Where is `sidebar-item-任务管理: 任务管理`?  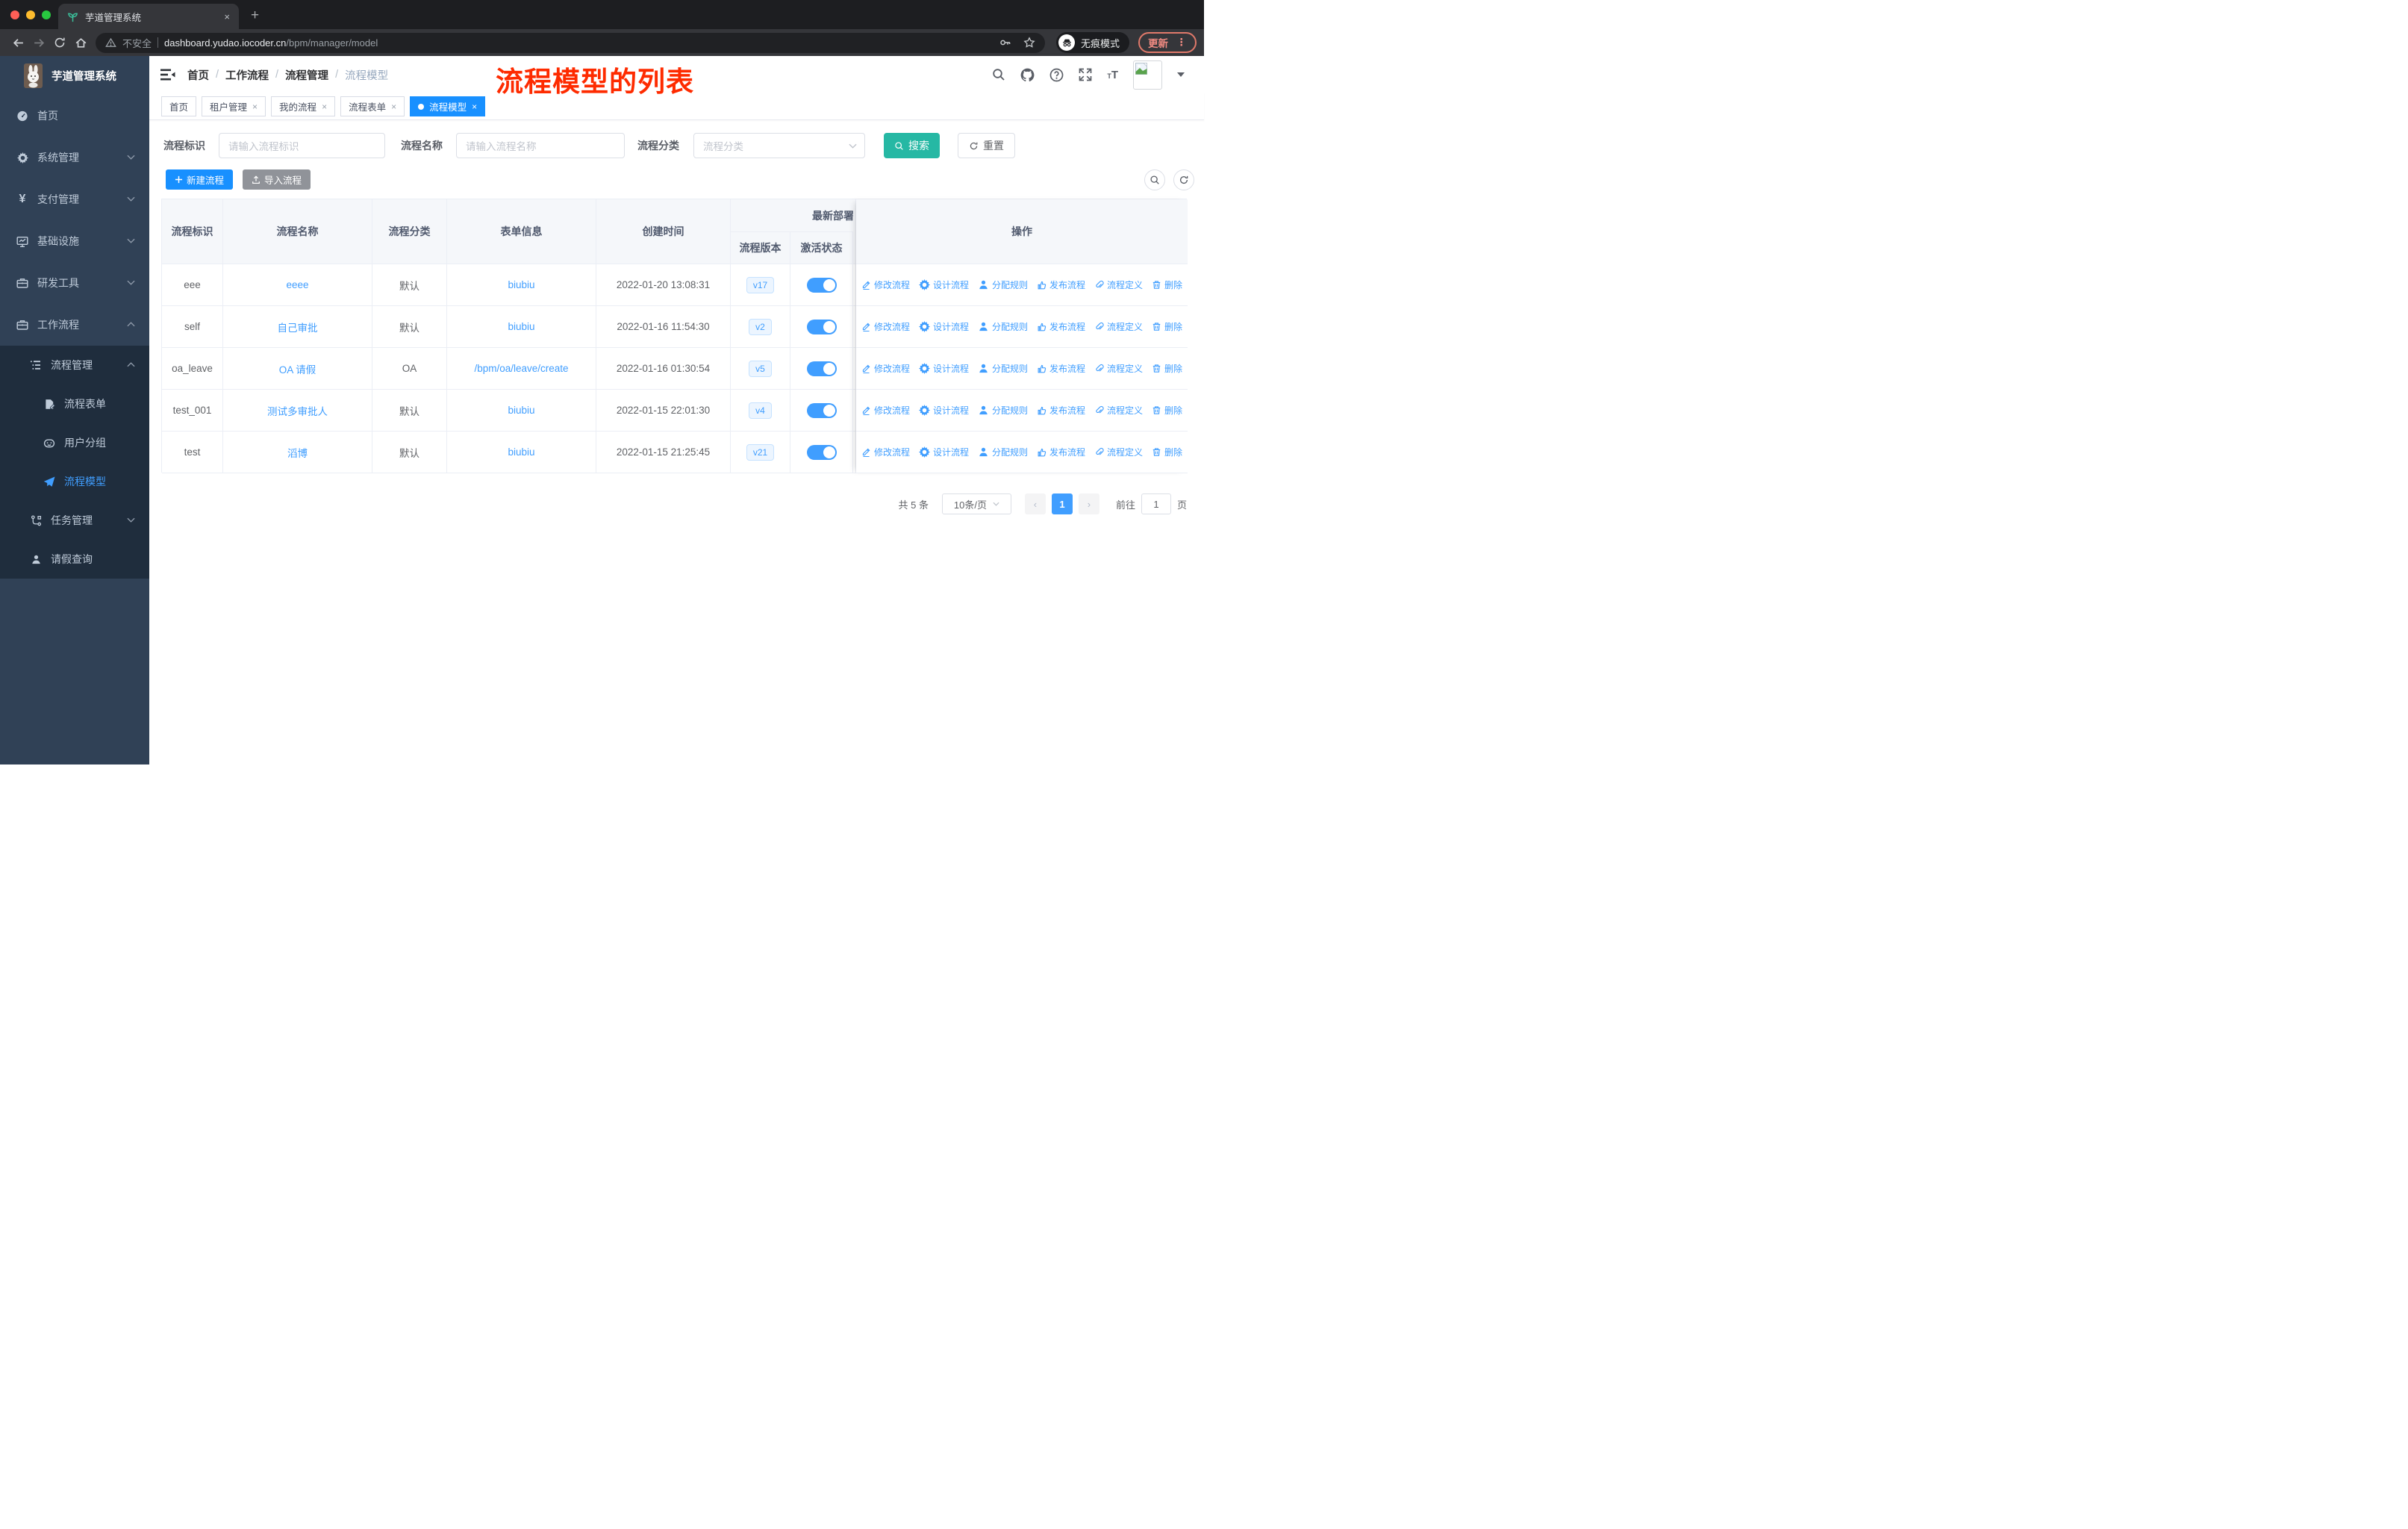
sidebar-item-任务管理: 任务管理 is located at coordinates (74, 520).